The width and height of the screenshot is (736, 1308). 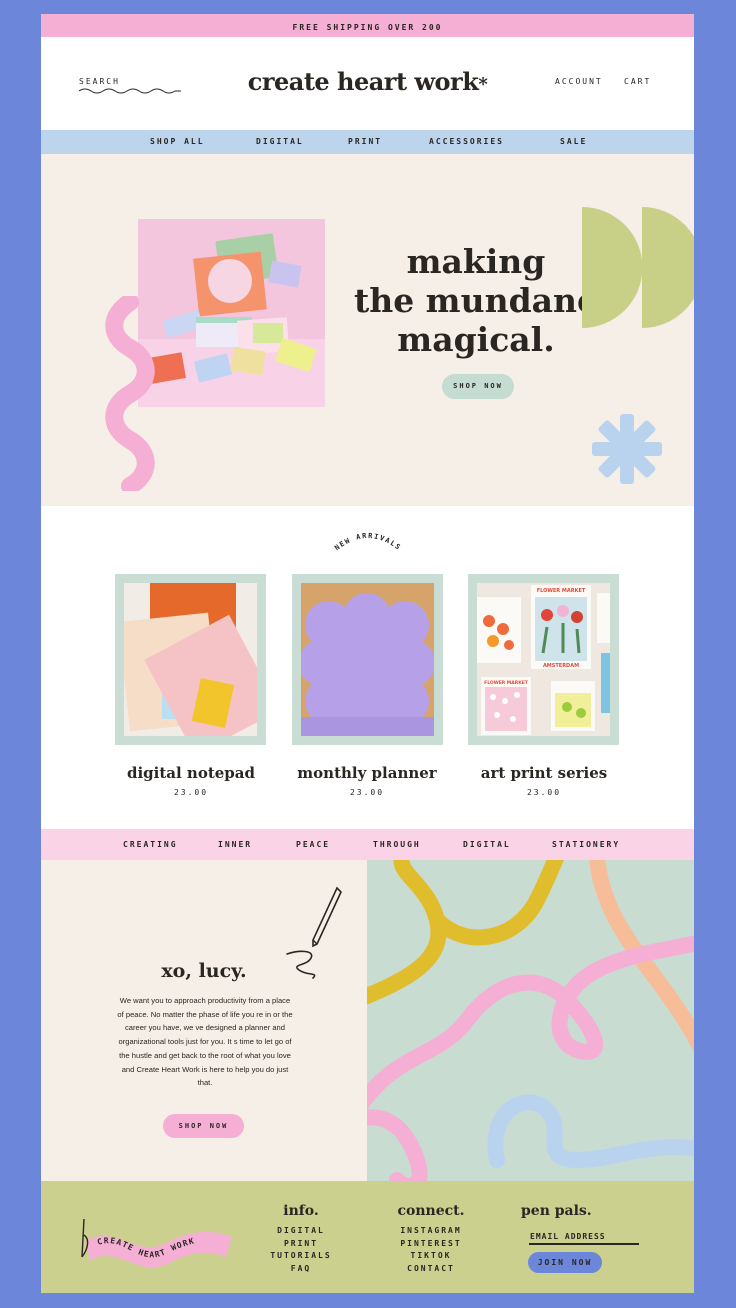 I want to click on abstract-squiggle-artwork, so click(x=530, y=1020).